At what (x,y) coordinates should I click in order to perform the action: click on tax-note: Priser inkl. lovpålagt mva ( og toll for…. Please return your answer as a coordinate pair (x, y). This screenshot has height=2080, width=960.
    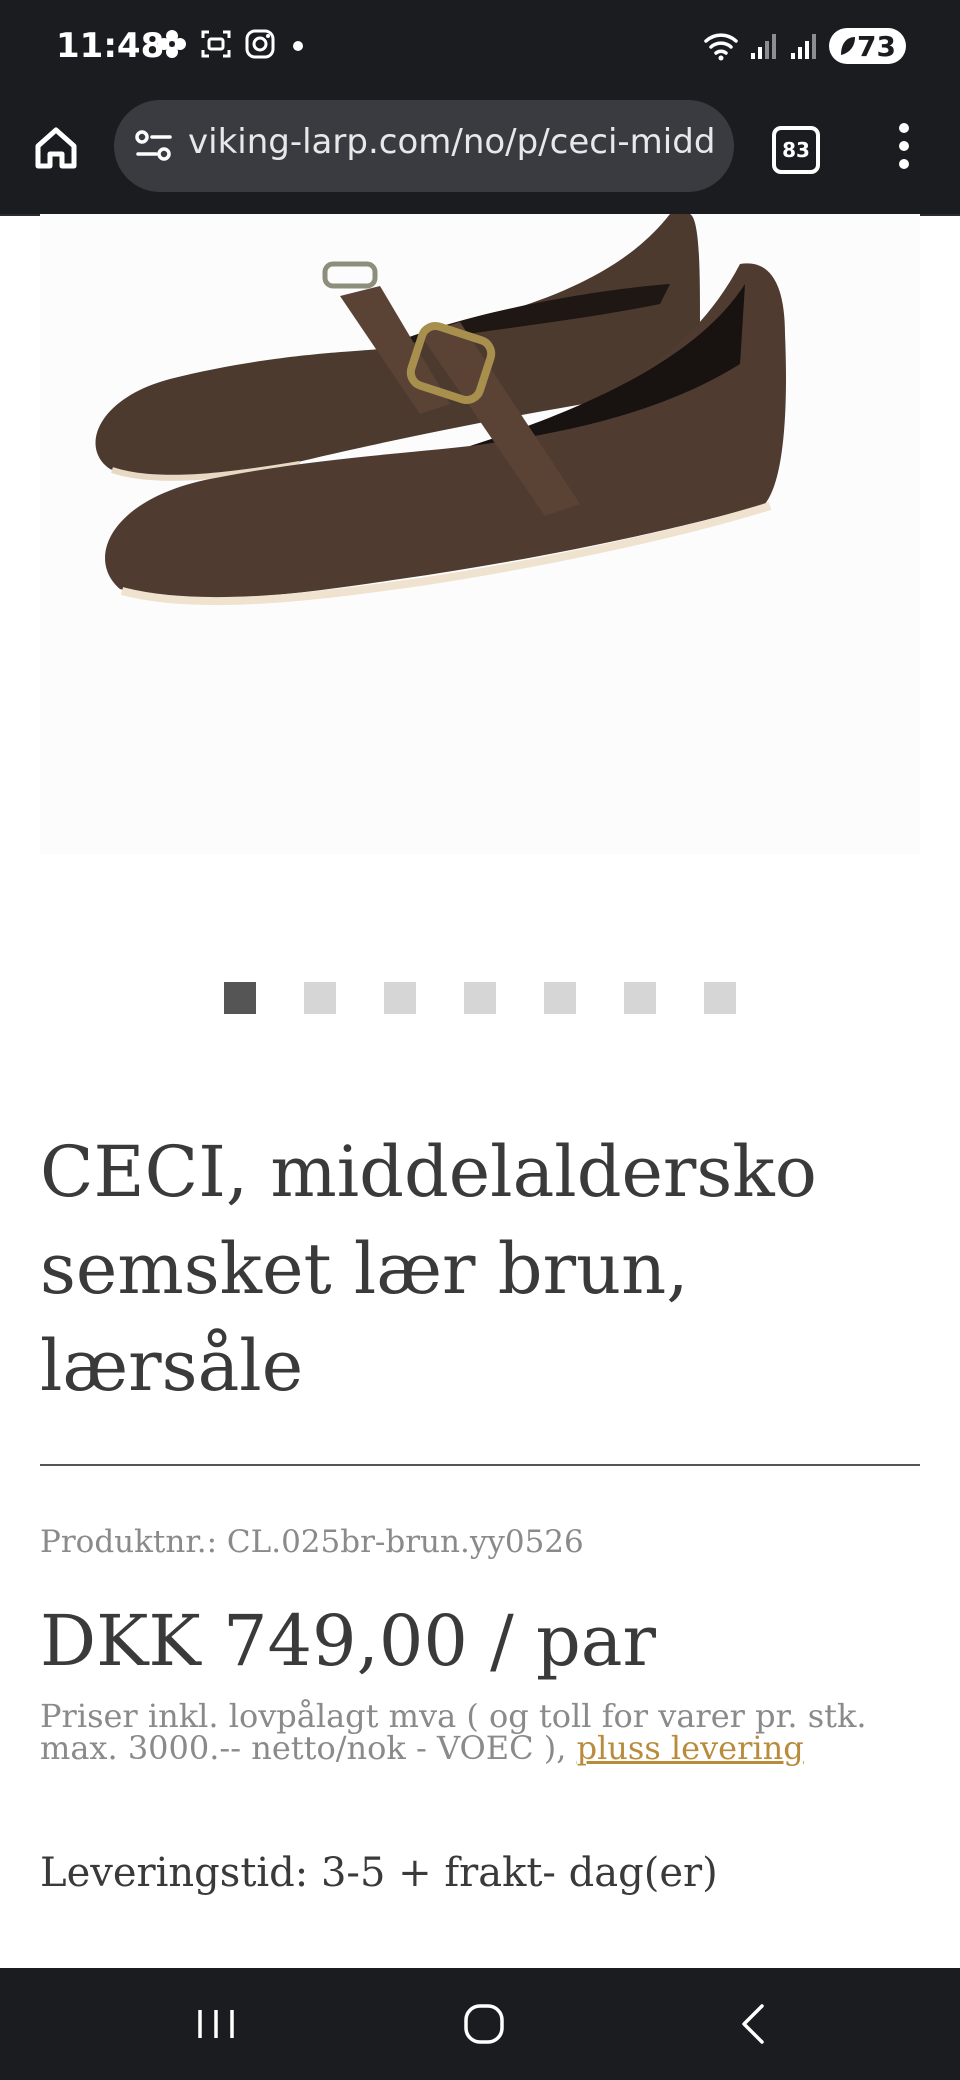
    Looking at the image, I should click on (485, 1732).